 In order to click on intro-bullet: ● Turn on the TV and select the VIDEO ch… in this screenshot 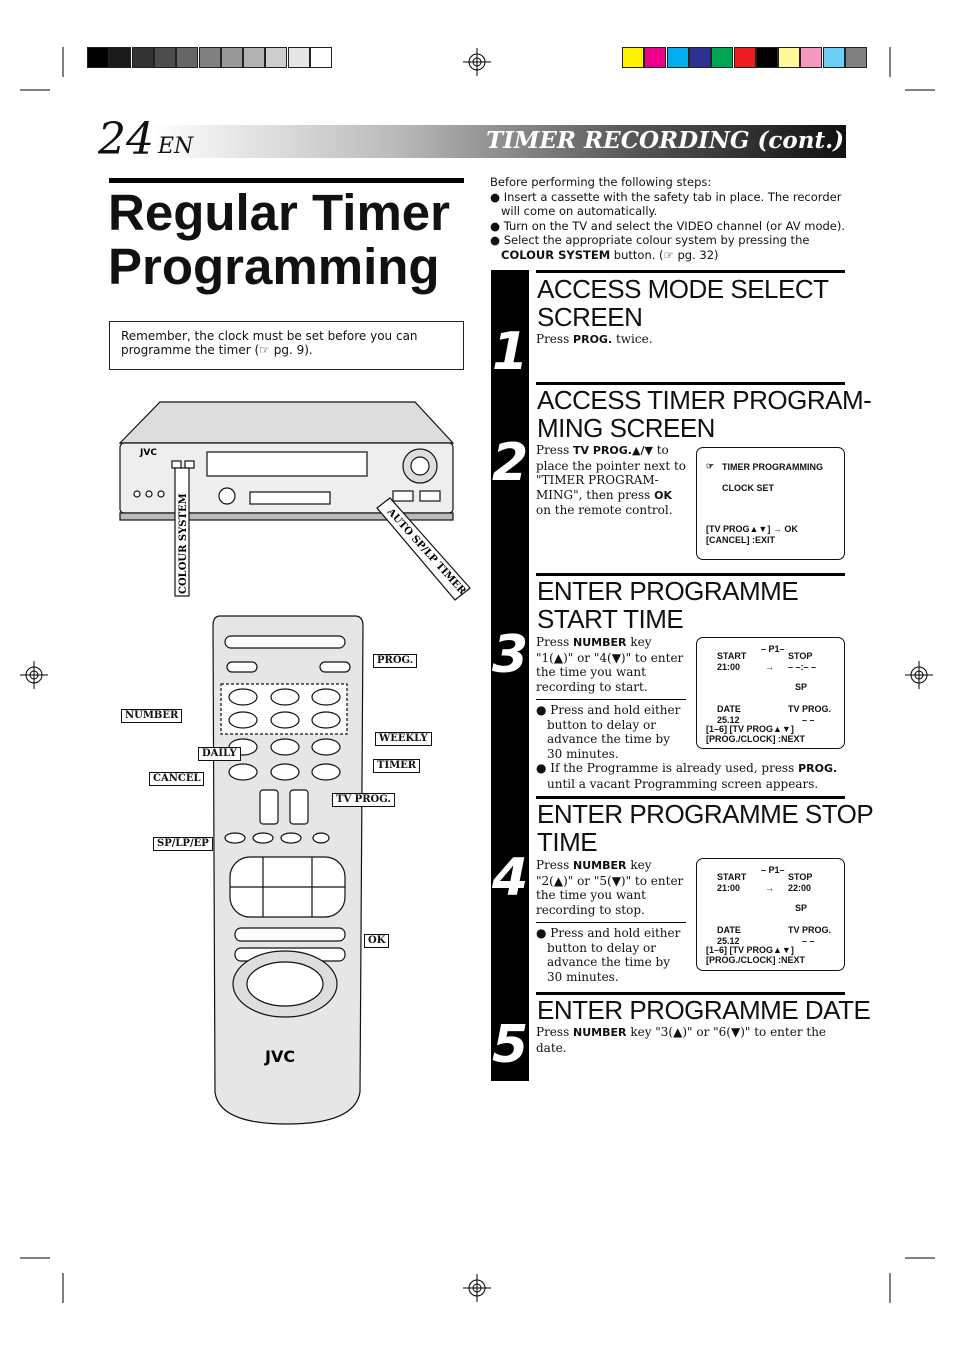, I will do `click(668, 225)`.